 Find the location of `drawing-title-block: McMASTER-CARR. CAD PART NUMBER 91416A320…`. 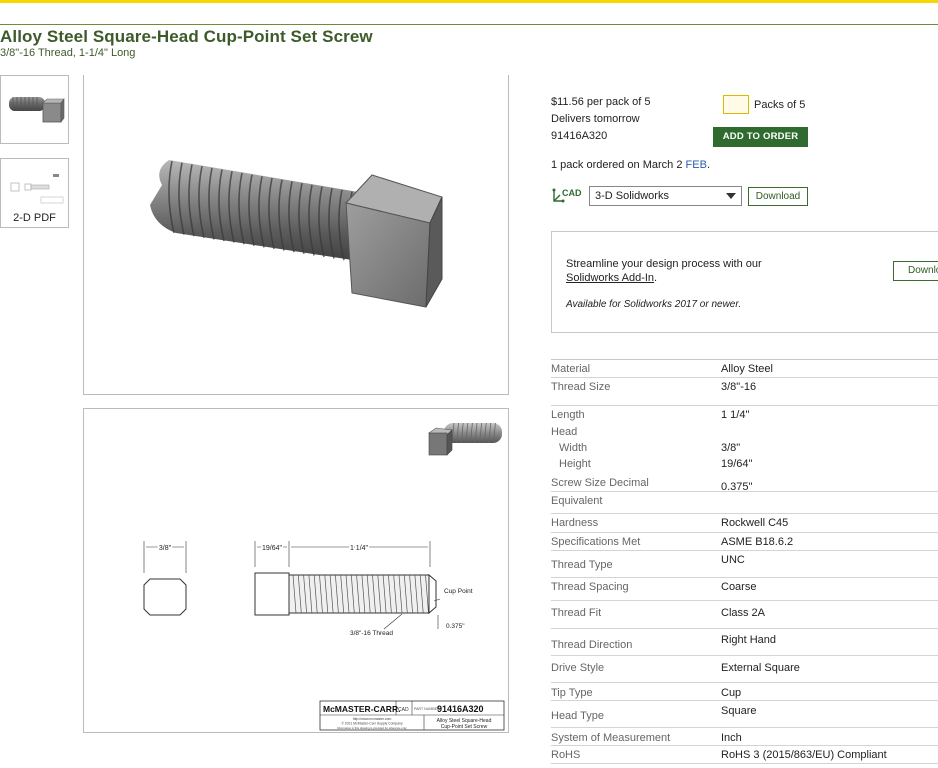

drawing-title-block: McMASTER-CARR. CAD PART NUMBER 91416A320… is located at coordinates (412, 715).